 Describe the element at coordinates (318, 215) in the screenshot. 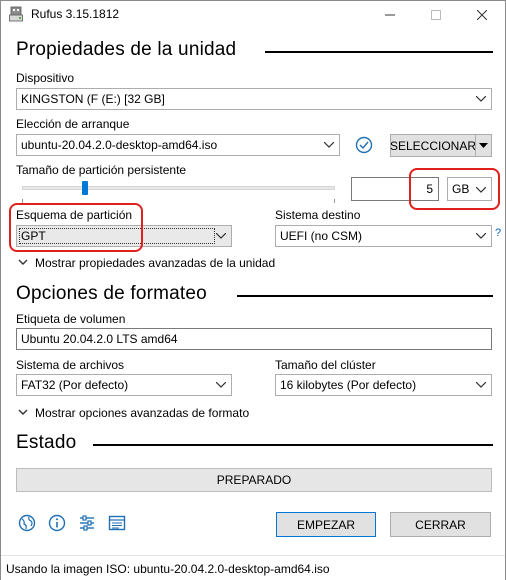

I see `target-system-label: Sistema destino` at that location.